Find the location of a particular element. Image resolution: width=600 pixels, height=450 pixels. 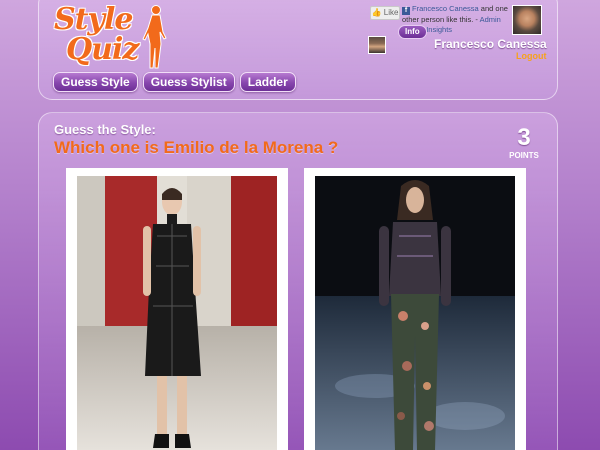

points-value: 3 is located at coordinates (524, 137).